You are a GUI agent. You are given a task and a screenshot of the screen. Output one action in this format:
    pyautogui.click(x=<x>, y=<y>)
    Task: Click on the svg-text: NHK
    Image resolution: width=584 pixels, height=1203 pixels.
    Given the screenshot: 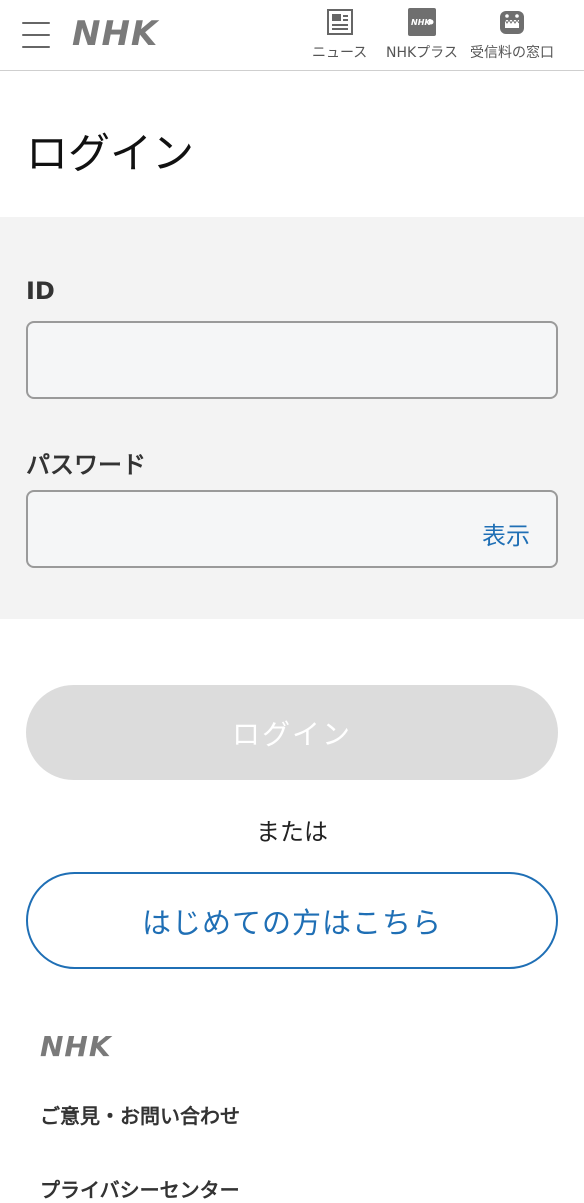 What is the action you would take?
    pyautogui.click(x=421, y=22)
    